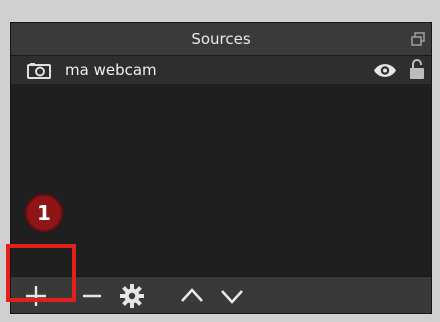  I want to click on camera-icon, so click(39, 70).